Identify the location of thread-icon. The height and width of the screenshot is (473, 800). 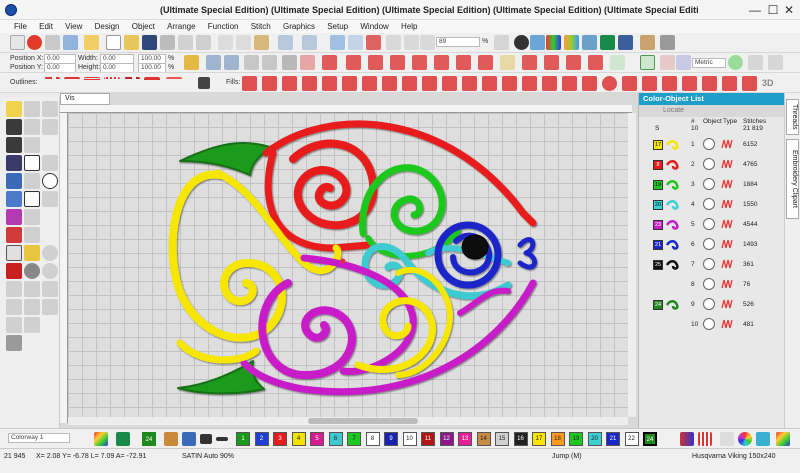
(625, 42).